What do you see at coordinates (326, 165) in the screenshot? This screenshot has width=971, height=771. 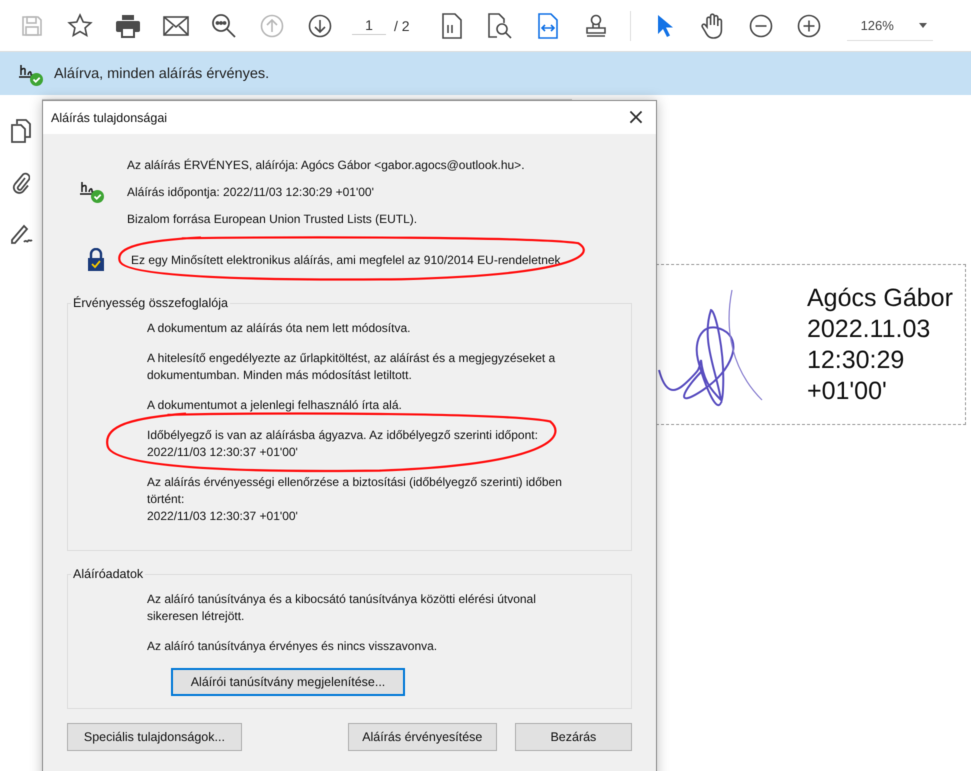 I see `signature-info-text: Az aláírás ÉRVÉNYES, aláírója: Agócs Gábor <gabor.agocs@outlook.hu>.` at bounding box center [326, 165].